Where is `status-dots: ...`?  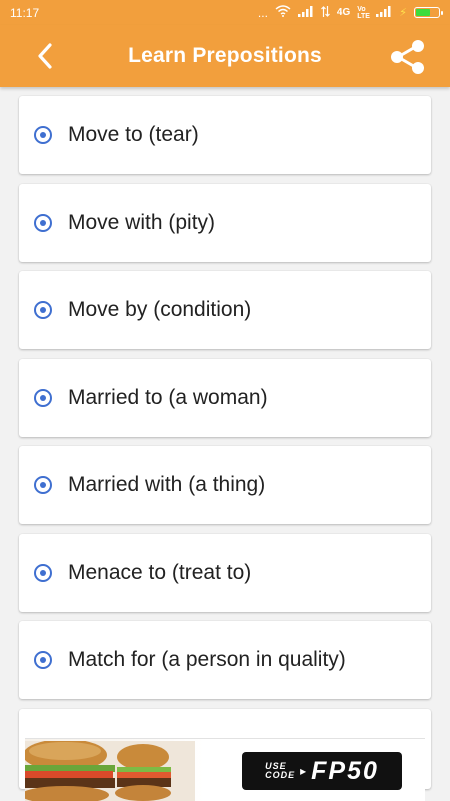
status-dots: ... is located at coordinates (262, 12).